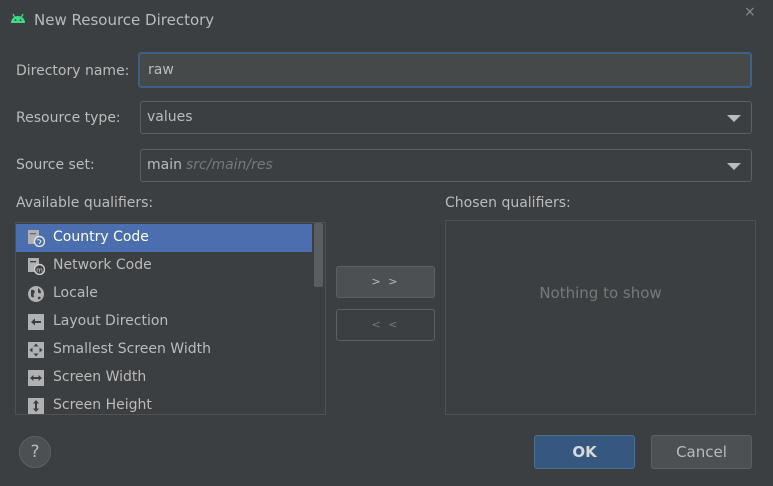 The image size is (773, 486). I want to click on source-set-value: main, so click(164, 165).